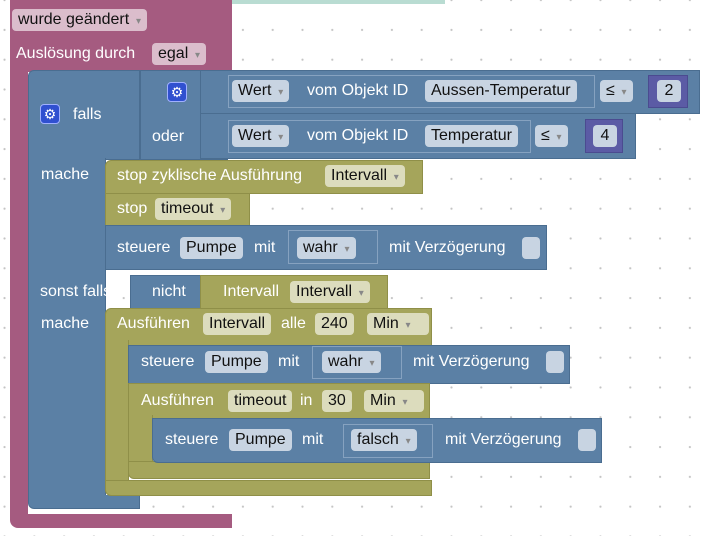 This screenshot has width=704, height=536. What do you see at coordinates (132, 208) in the screenshot?
I see `stop-label: stop` at bounding box center [132, 208].